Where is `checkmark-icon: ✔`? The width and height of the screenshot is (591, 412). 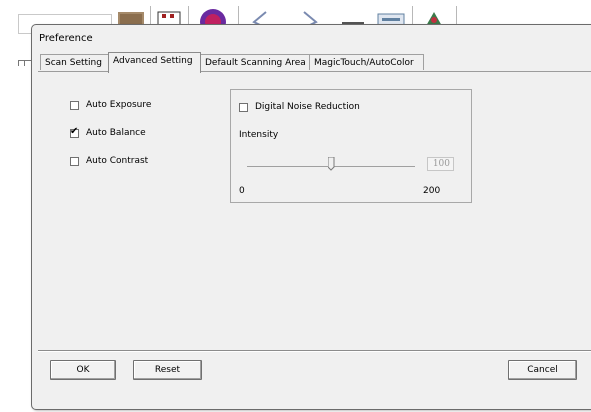 checkmark-icon: ✔ is located at coordinates (74, 131).